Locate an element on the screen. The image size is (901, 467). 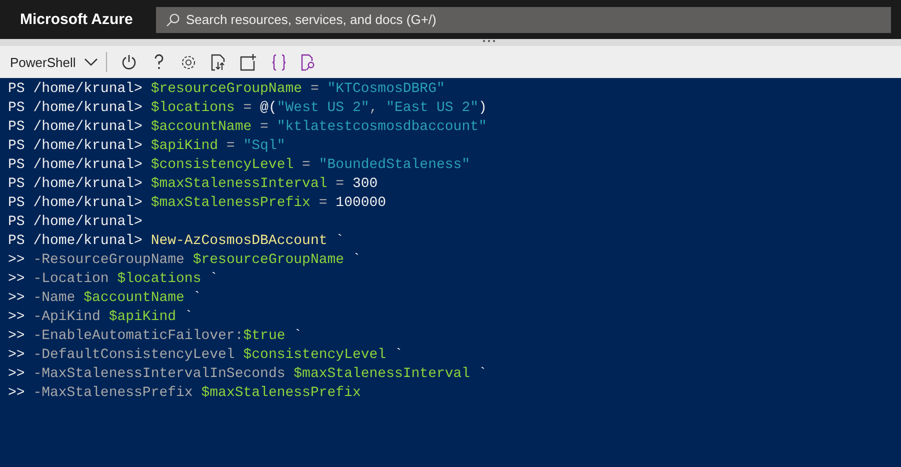
command-token: New-AzCosmosDBAccount is located at coordinates (239, 241).